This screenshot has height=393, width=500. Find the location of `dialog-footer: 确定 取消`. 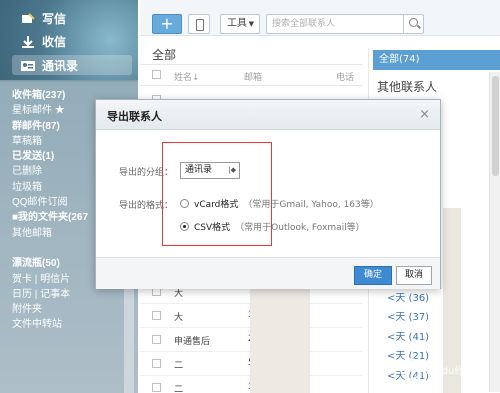

dialog-footer: 确定 取消 is located at coordinates (268, 273).